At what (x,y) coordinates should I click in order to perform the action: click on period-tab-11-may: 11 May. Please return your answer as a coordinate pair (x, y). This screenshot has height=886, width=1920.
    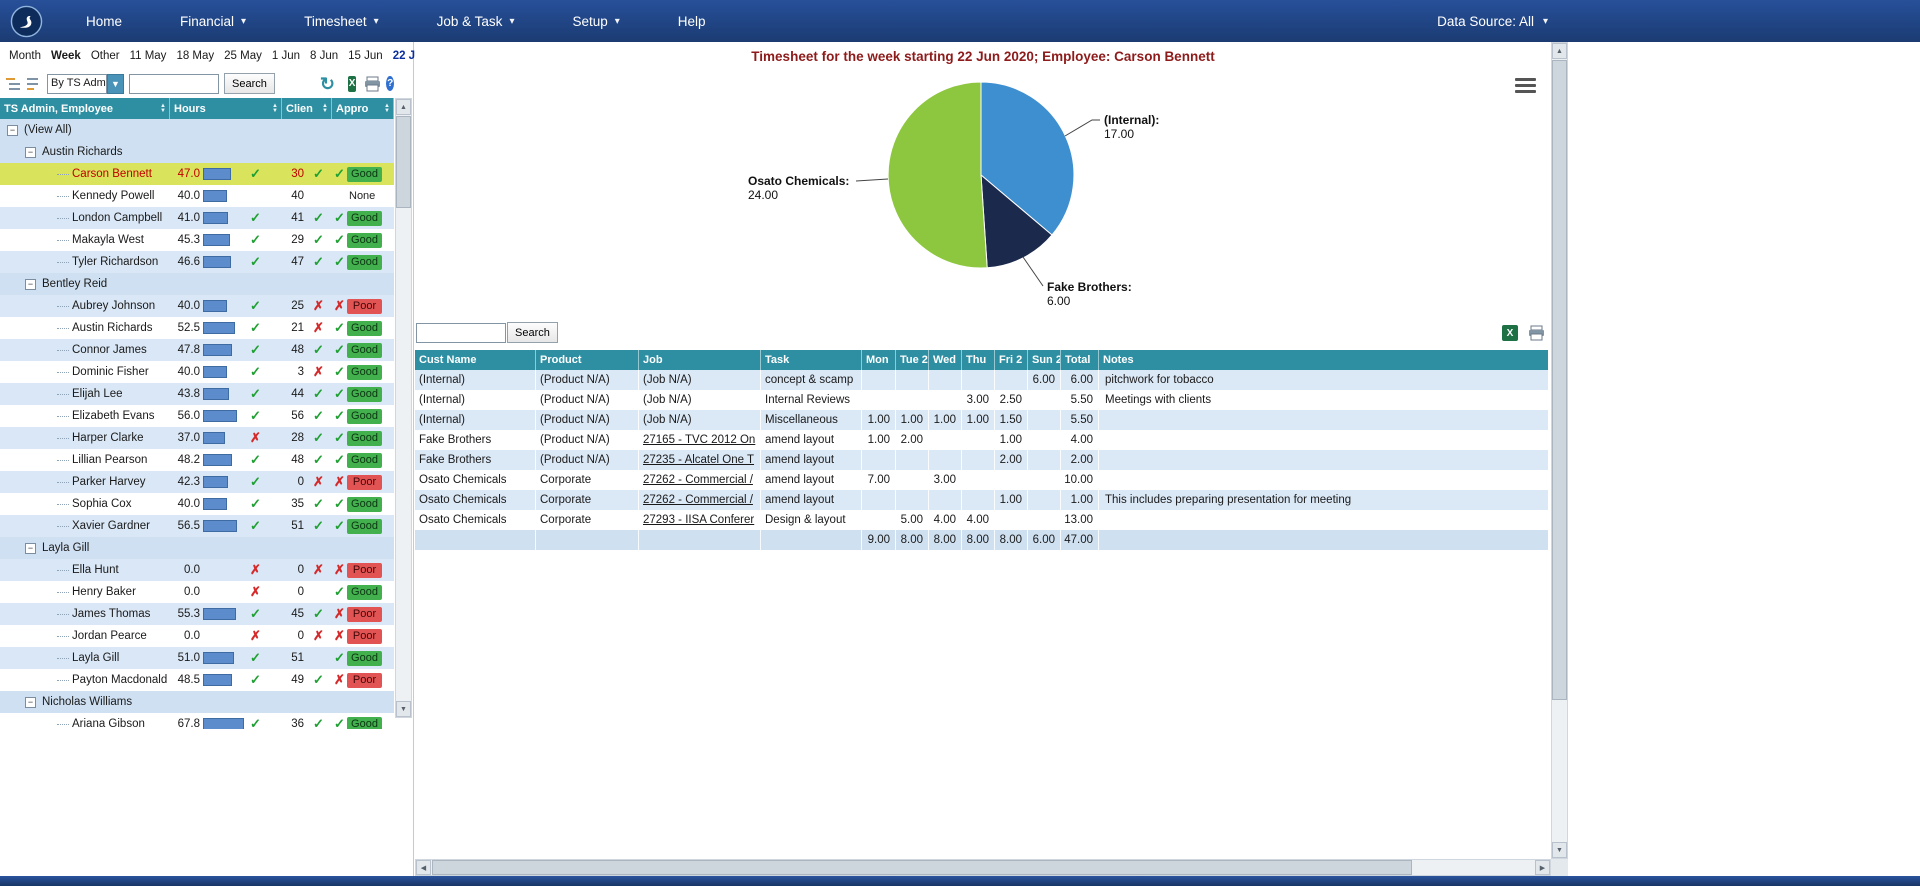
    Looking at the image, I should click on (148, 56).